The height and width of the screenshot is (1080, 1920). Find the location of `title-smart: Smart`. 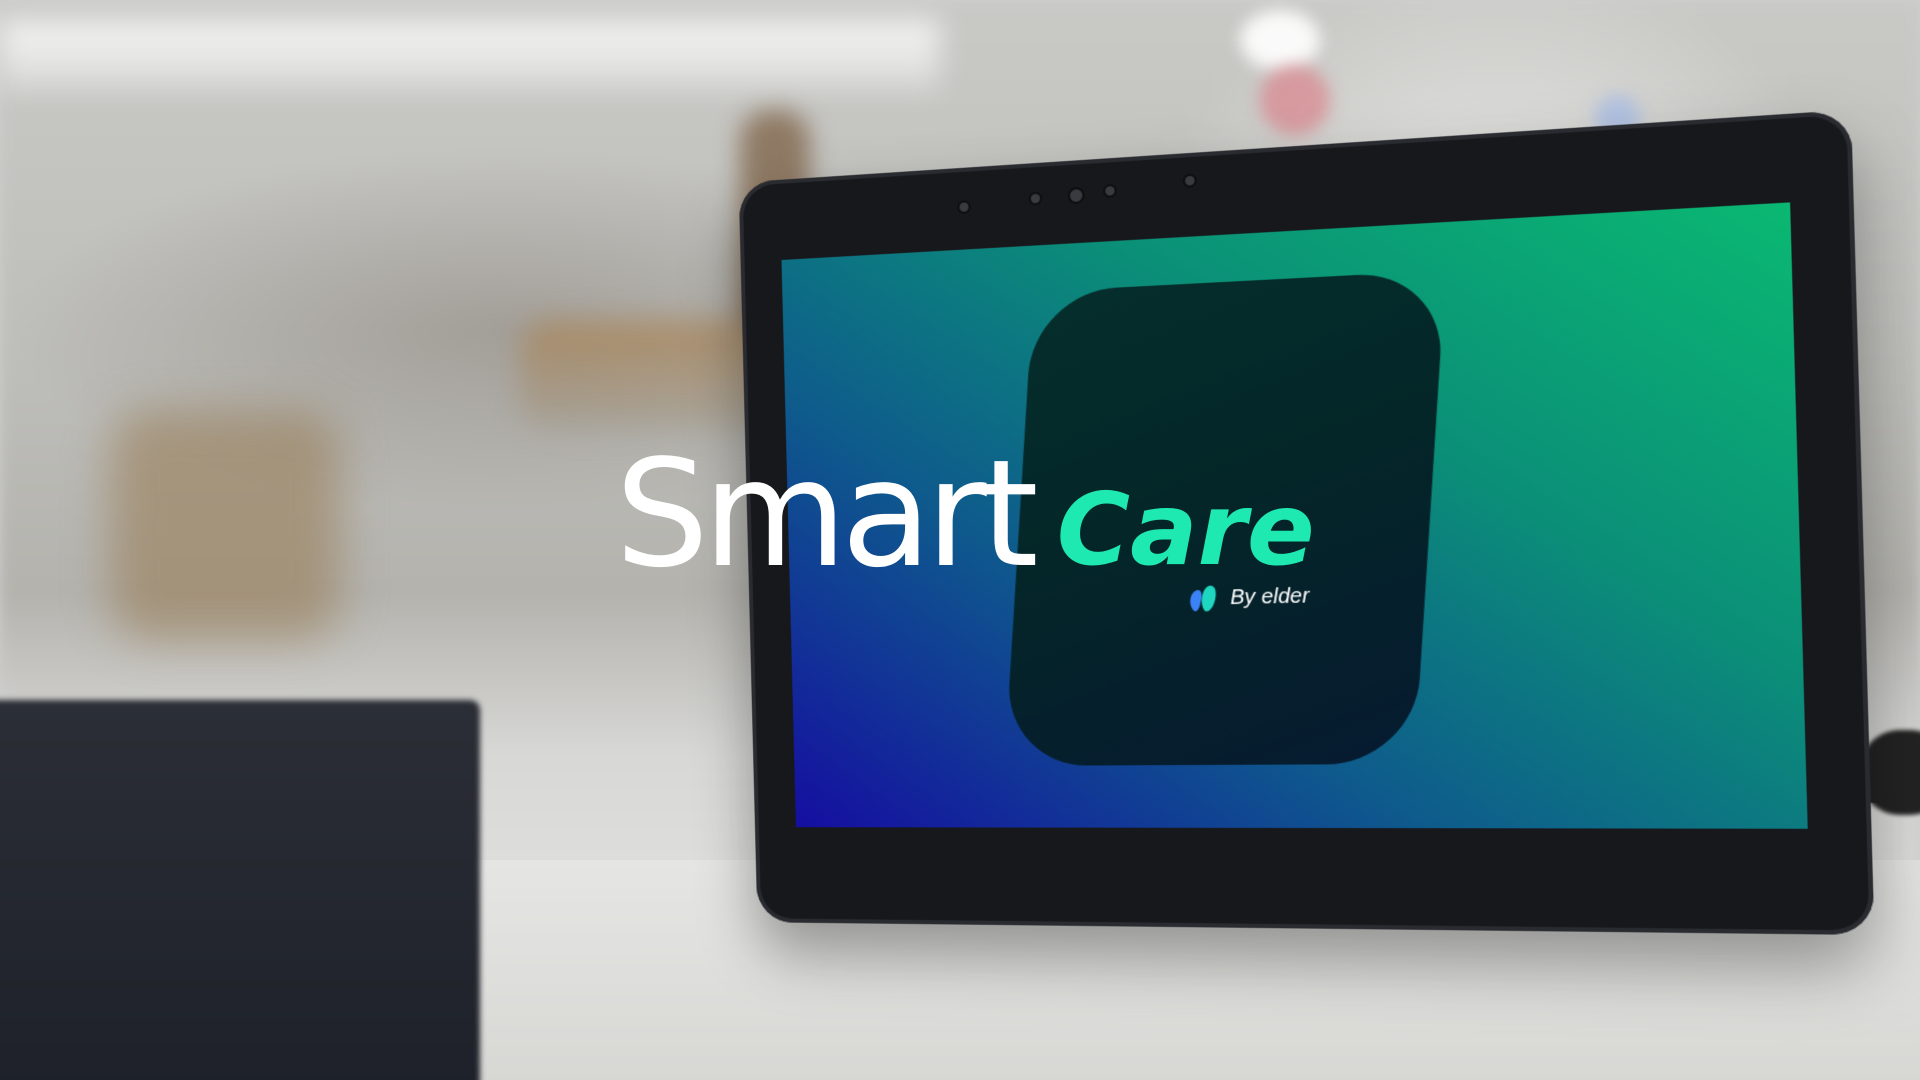

title-smart: Smart is located at coordinates (827, 514).